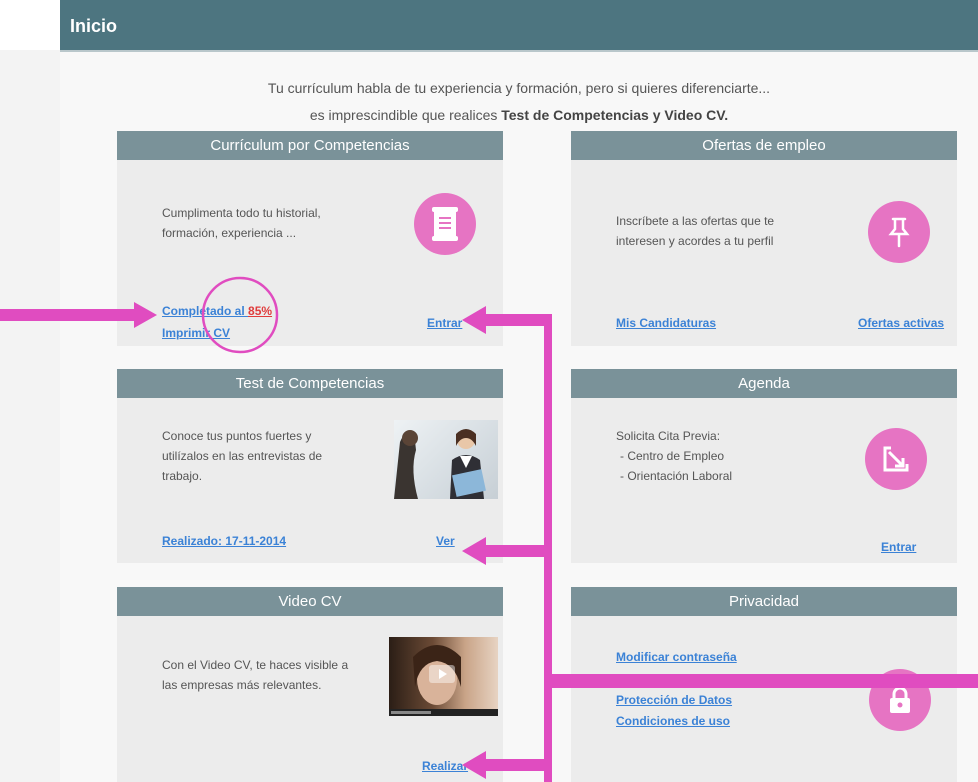 Image resolution: width=978 pixels, height=782 pixels. Describe the element at coordinates (666, 323) in the screenshot. I see `mis-candidaturas-link: Mis Candidaturas` at that location.